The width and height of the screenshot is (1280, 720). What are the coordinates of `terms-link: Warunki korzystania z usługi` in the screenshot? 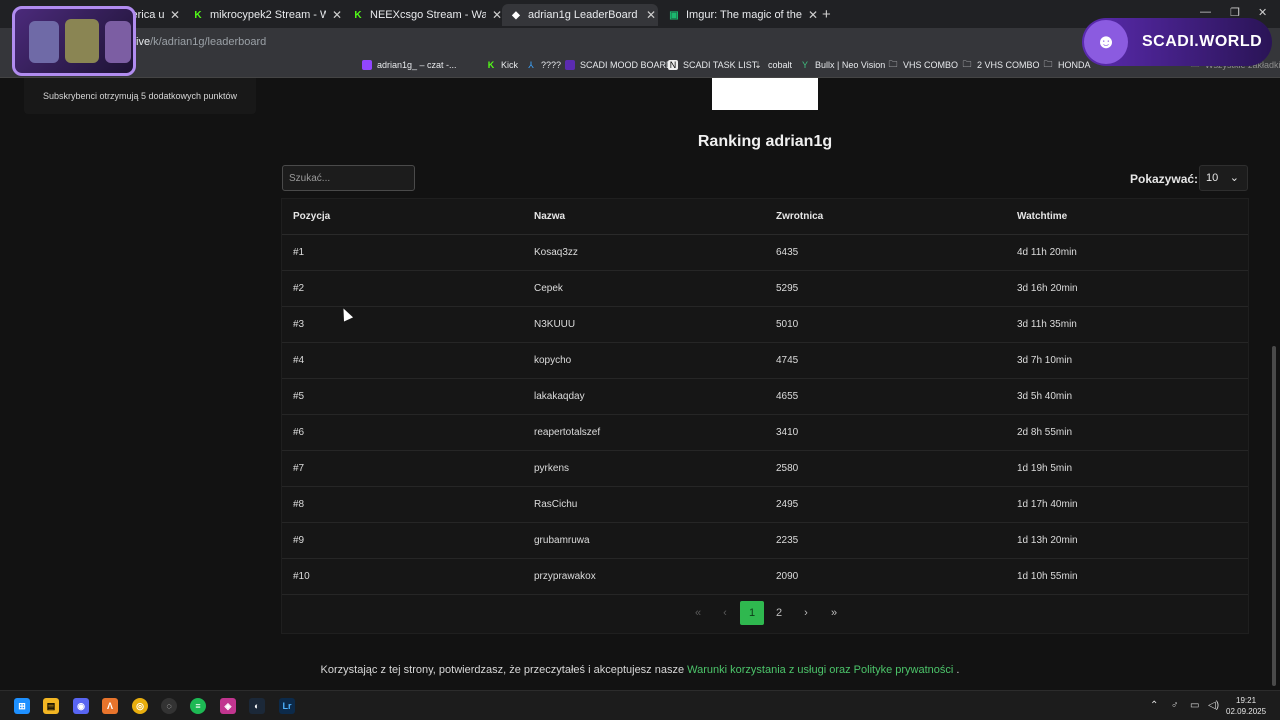 It's located at (756, 670).